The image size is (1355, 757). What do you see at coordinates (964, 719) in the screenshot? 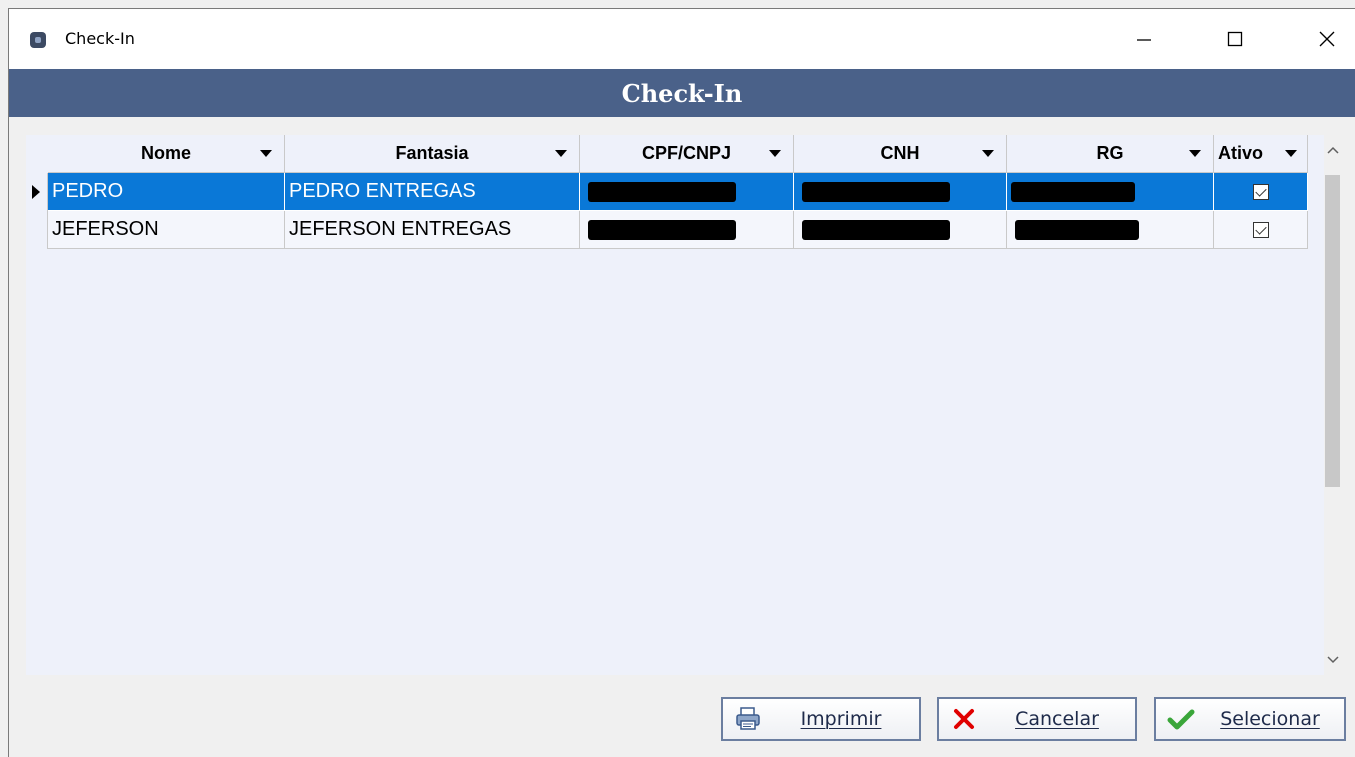
I see `cancel-x-icon` at bounding box center [964, 719].